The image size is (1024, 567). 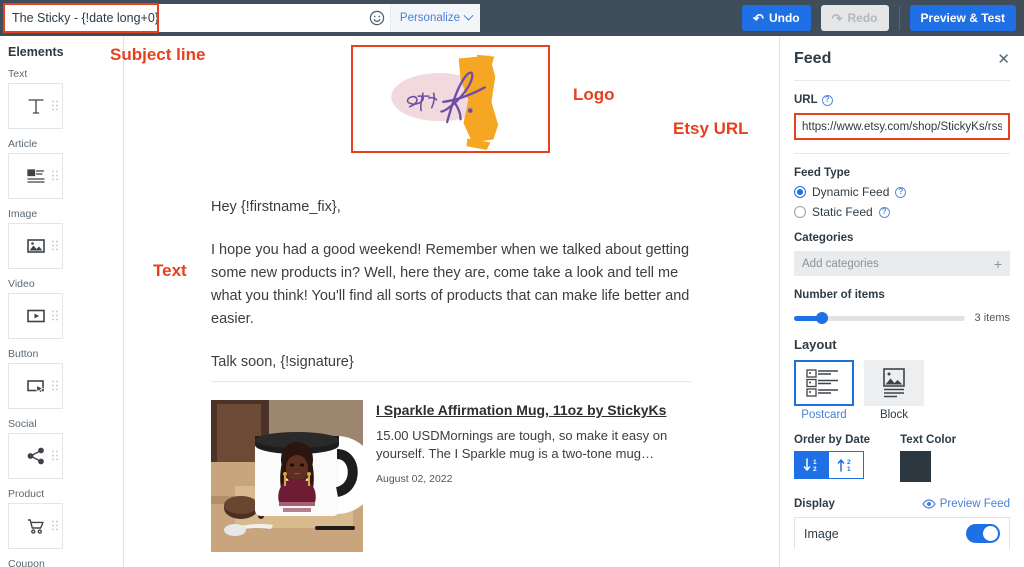 I want to click on undo-button: ↶ Undo, so click(x=776, y=18).